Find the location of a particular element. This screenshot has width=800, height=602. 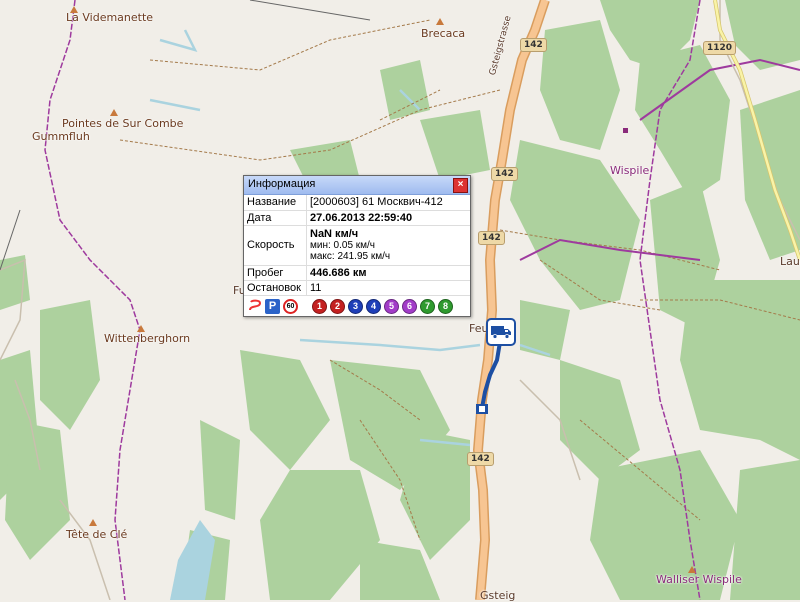

table-row: Пробег 446.686 км is located at coordinates (357, 273).